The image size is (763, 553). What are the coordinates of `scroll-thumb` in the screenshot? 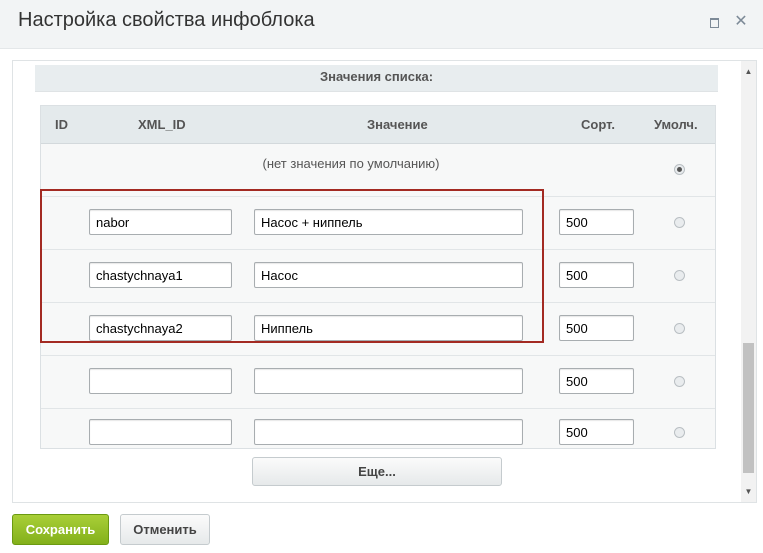 It's located at (748, 408).